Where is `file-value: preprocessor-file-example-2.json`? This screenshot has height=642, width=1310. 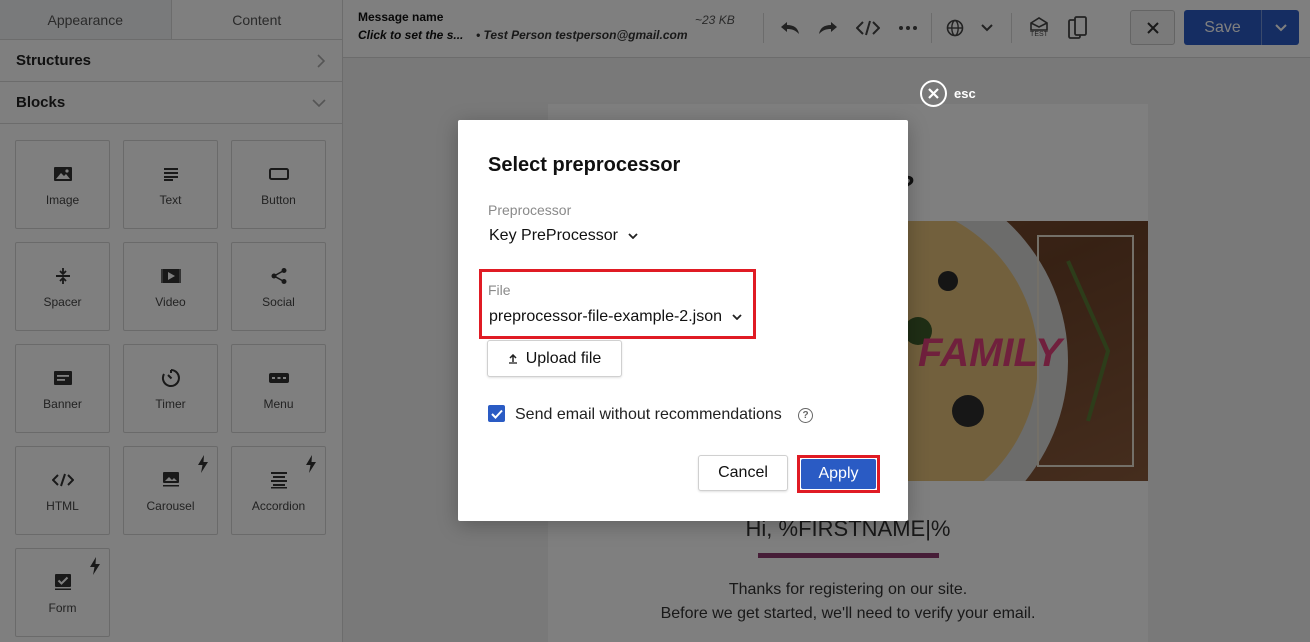 file-value: preprocessor-file-example-2.json is located at coordinates (605, 316).